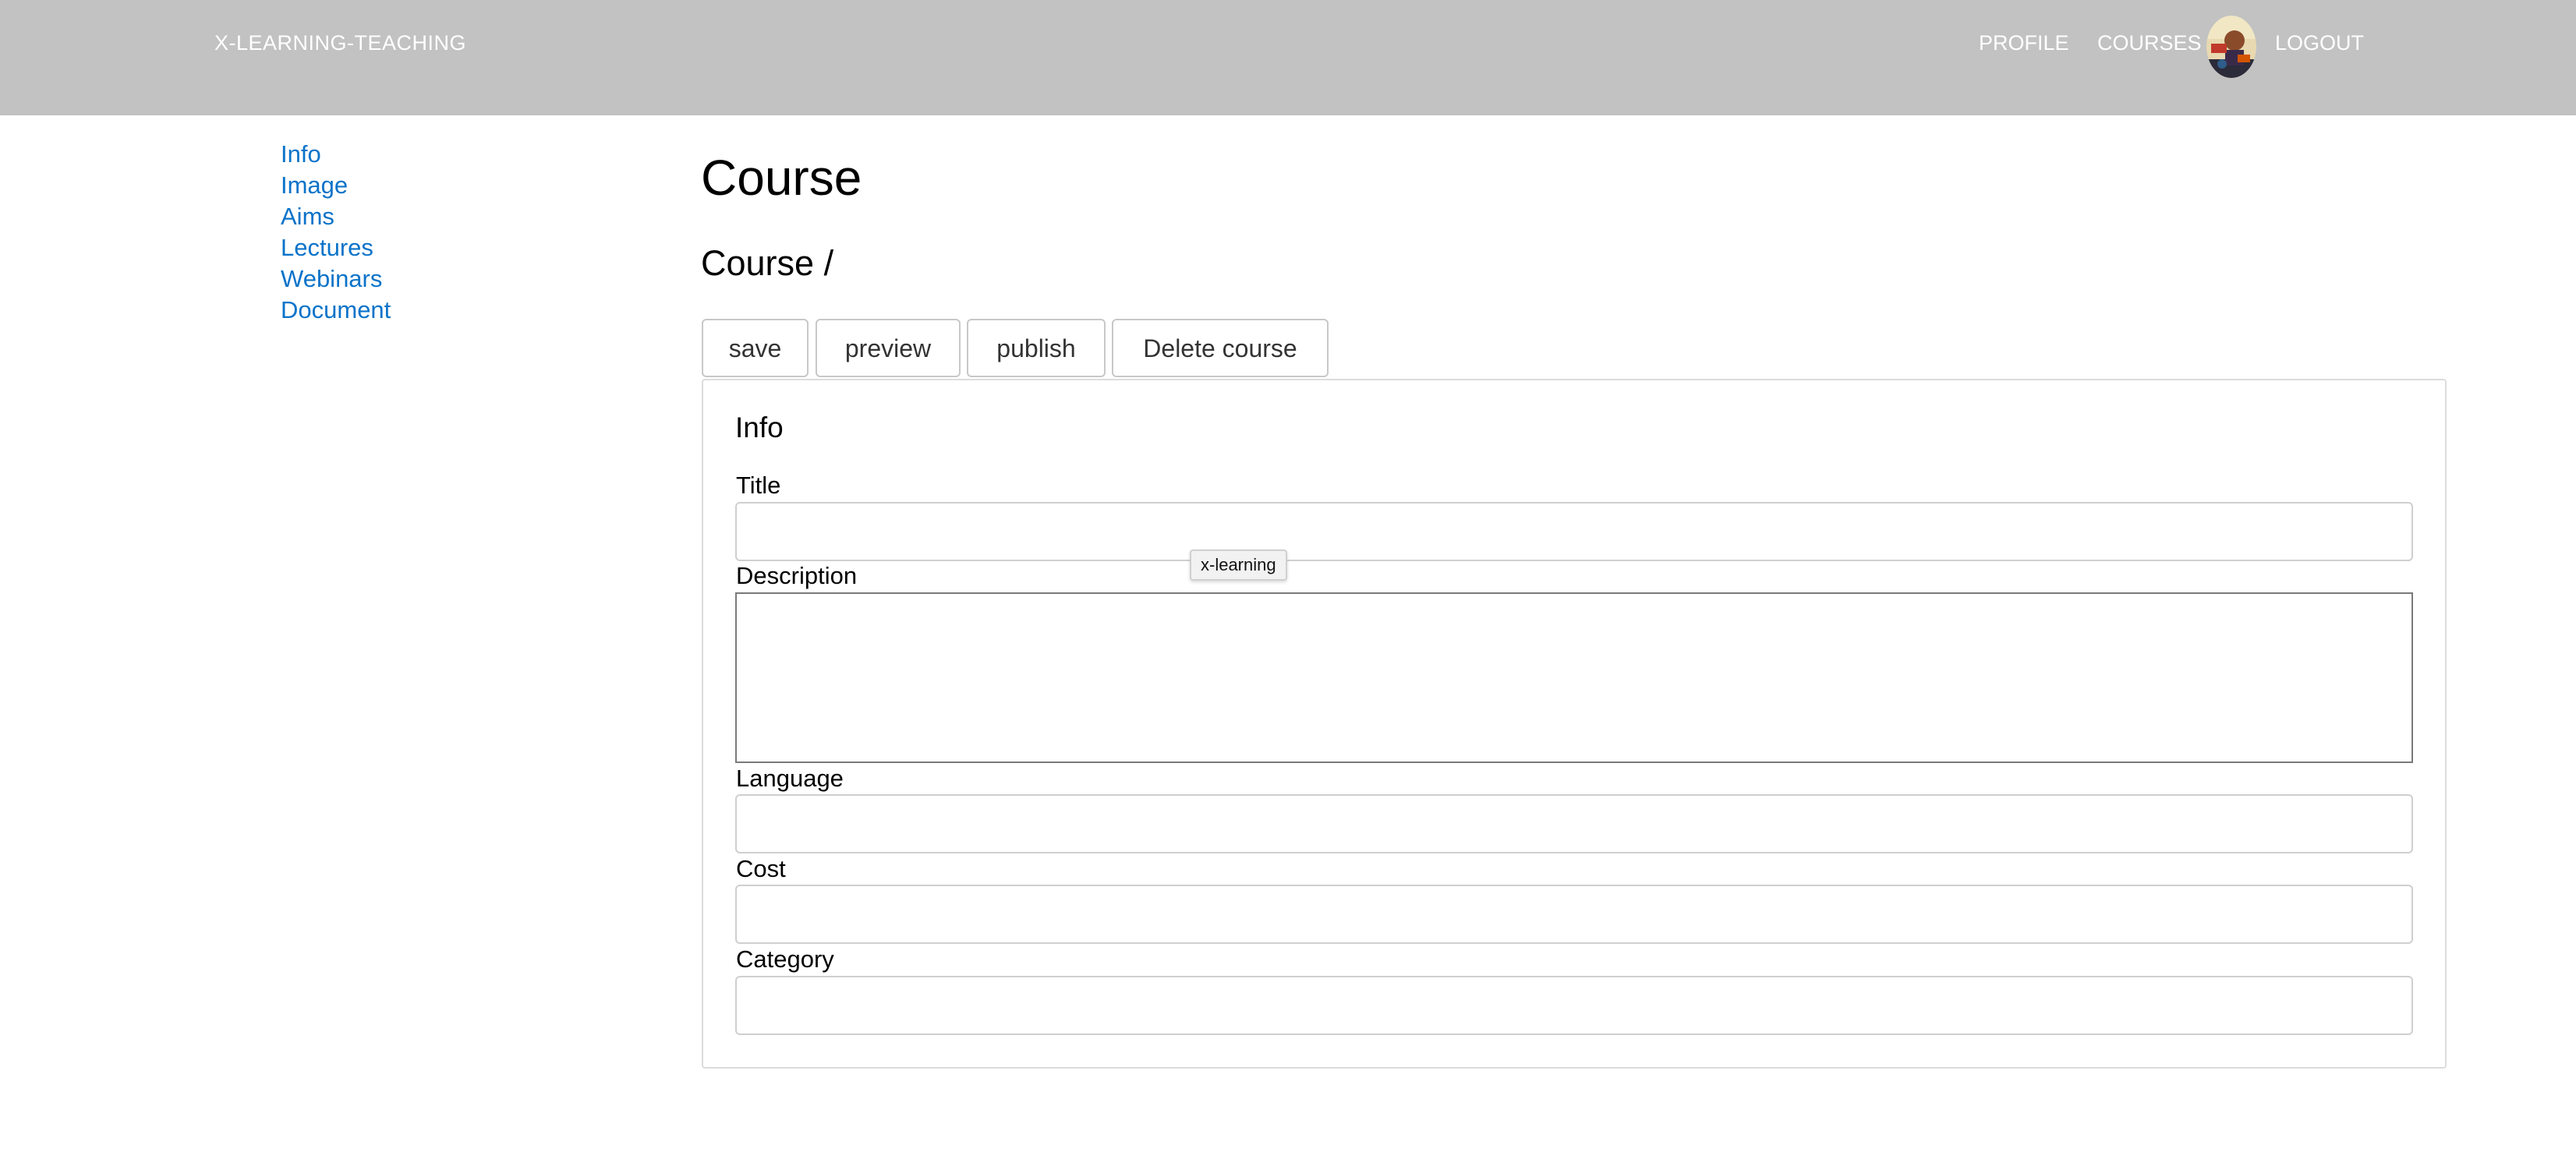  Describe the element at coordinates (398, 216) in the screenshot. I see `sidebar-item-aims: Aims` at that location.